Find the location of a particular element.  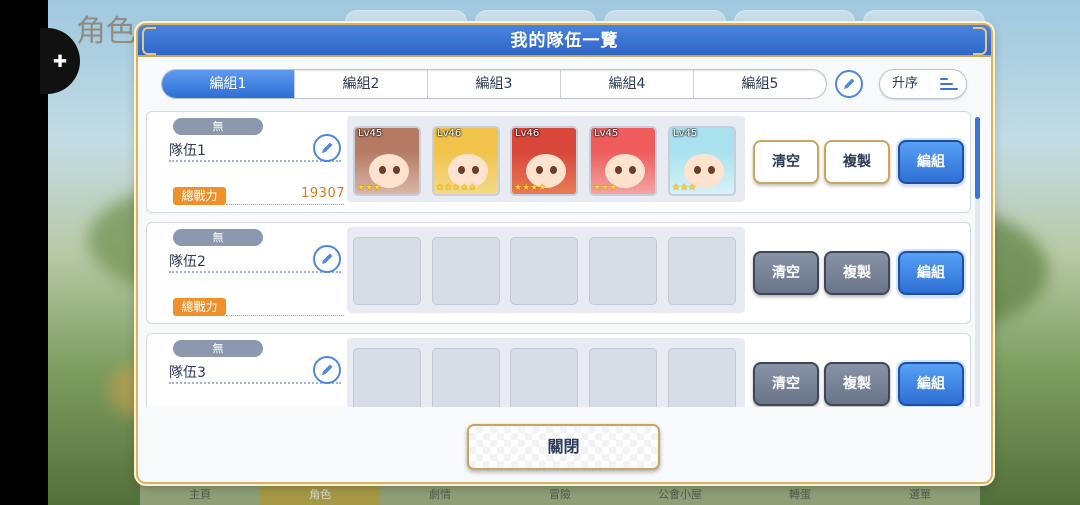

rename-group-button is located at coordinates (849, 84).